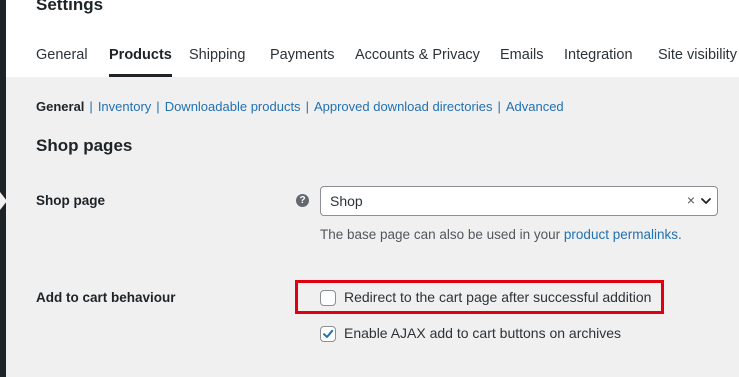  Describe the element at coordinates (106, 297) in the screenshot. I see `add-to-cart-label: Add to cart behaviour` at that location.